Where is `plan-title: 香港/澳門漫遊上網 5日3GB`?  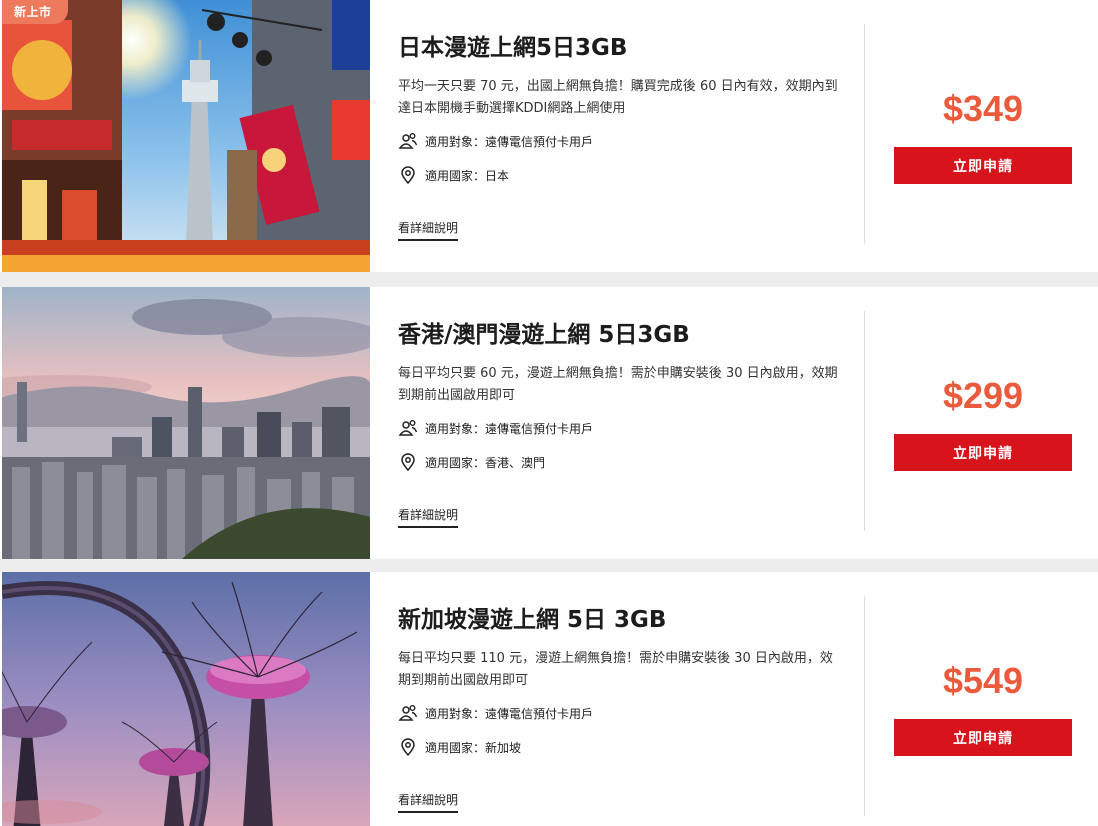 plan-title: 香港/澳門漫遊上網 5日3GB is located at coordinates (544, 335).